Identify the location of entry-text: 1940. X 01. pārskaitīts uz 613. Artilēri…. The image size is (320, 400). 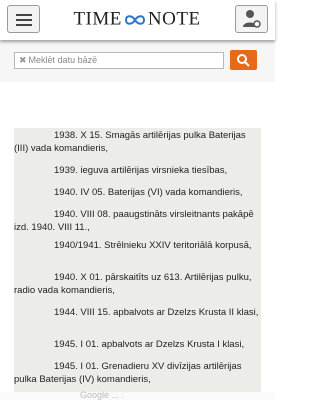
(133, 284).